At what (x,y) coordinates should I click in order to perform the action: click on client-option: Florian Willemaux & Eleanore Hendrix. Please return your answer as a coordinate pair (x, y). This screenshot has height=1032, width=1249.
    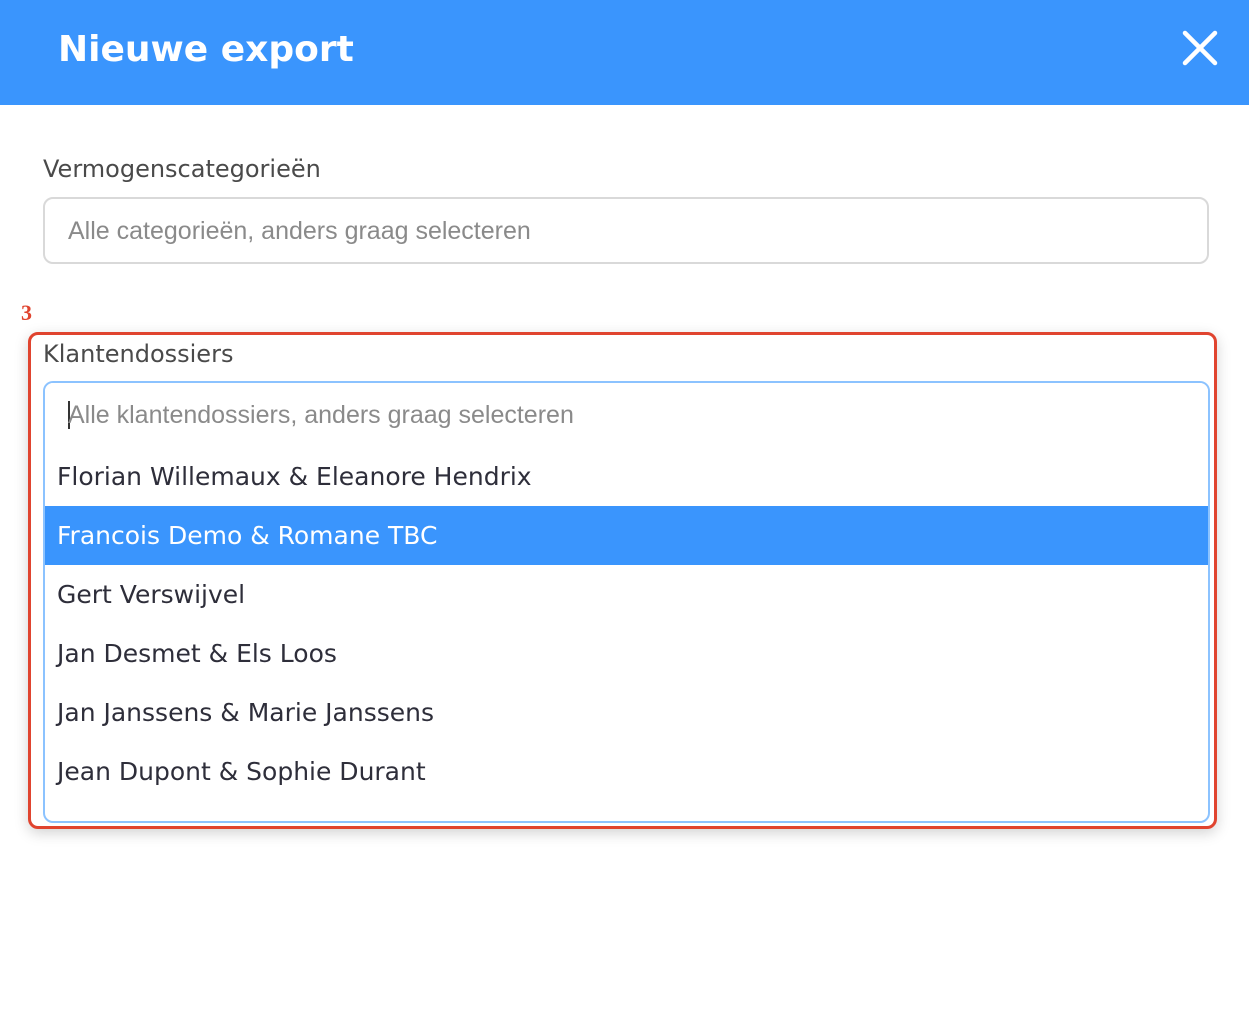
    Looking at the image, I should click on (626, 476).